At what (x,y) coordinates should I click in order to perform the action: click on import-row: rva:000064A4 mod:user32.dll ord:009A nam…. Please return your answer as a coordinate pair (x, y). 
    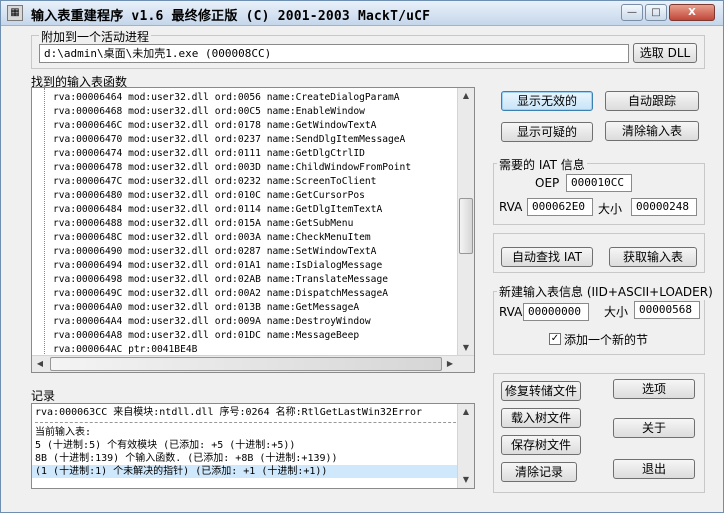
    Looking at the image, I should click on (230, 322).